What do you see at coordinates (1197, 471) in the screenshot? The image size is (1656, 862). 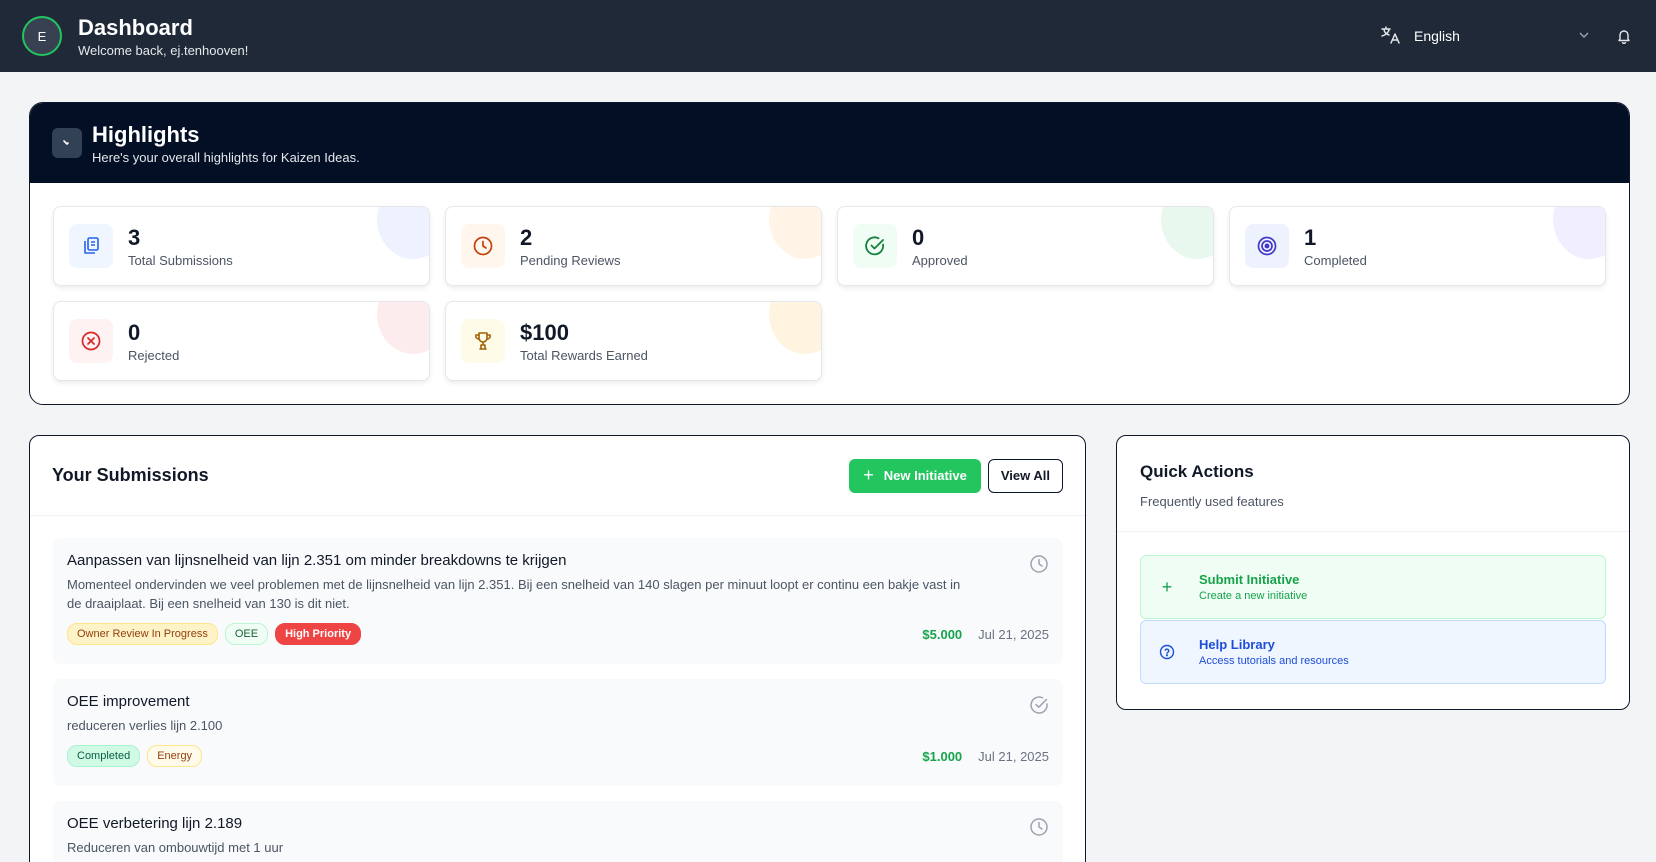 I see `quick-actions-title: Quick Actions` at bounding box center [1197, 471].